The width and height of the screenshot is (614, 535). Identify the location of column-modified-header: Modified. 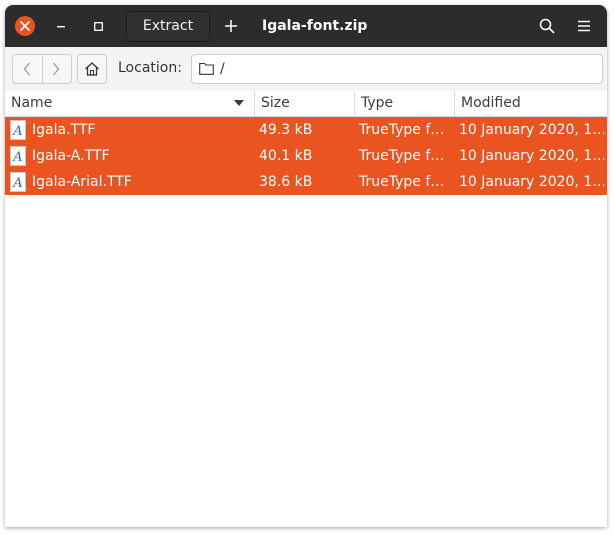
(531, 103).